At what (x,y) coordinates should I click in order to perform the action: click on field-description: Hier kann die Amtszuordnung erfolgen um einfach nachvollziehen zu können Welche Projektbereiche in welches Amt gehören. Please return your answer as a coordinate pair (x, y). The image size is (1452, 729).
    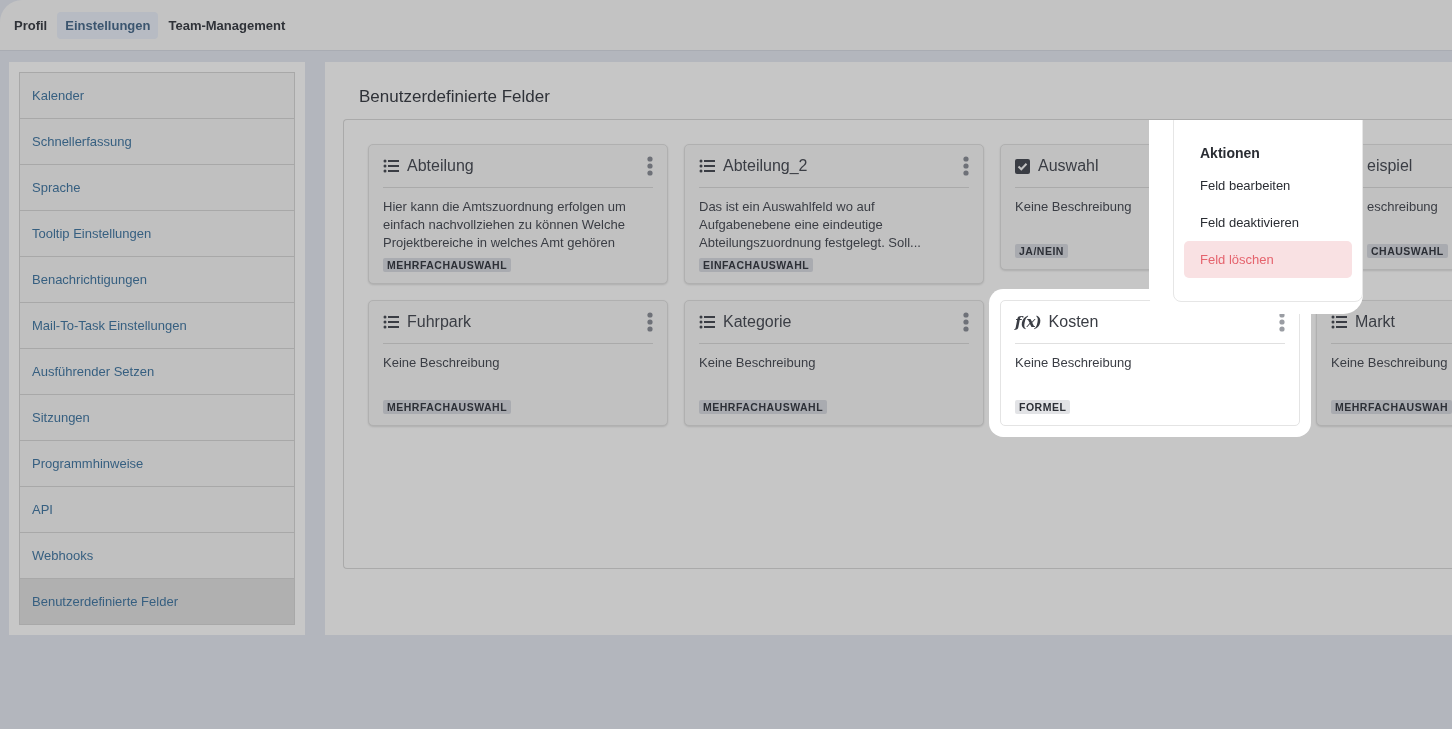
    Looking at the image, I should click on (505, 225).